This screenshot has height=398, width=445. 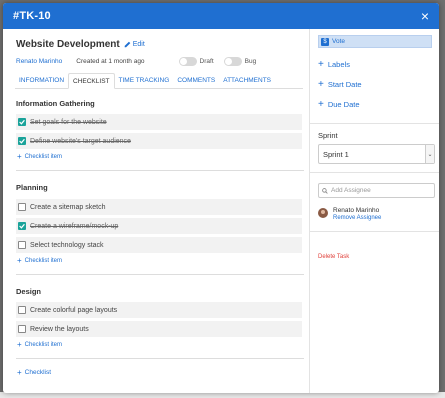 What do you see at coordinates (375, 257) in the screenshot?
I see `delete-task-link: Delete Task` at bounding box center [375, 257].